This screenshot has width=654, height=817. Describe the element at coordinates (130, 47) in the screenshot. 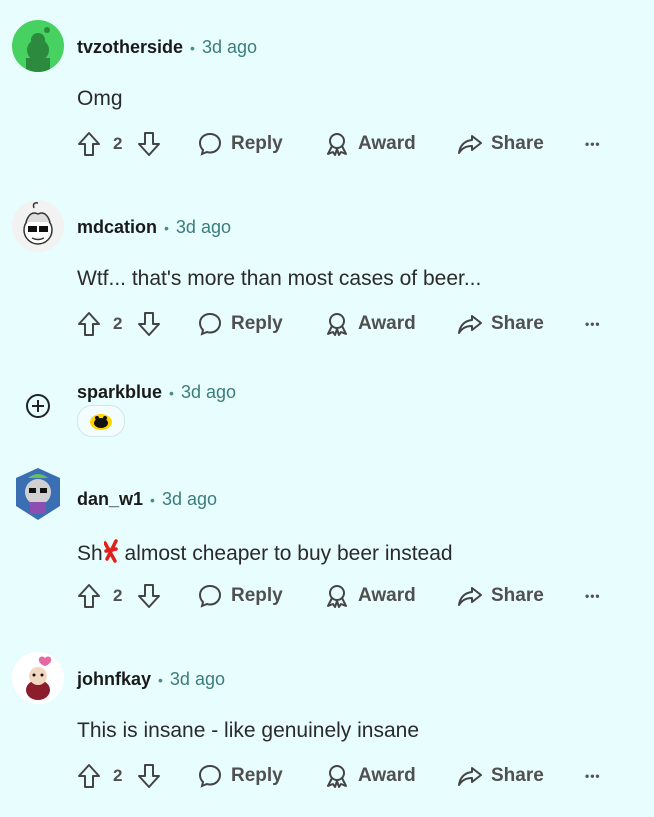

I see `author-name: tvzotherside` at that location.